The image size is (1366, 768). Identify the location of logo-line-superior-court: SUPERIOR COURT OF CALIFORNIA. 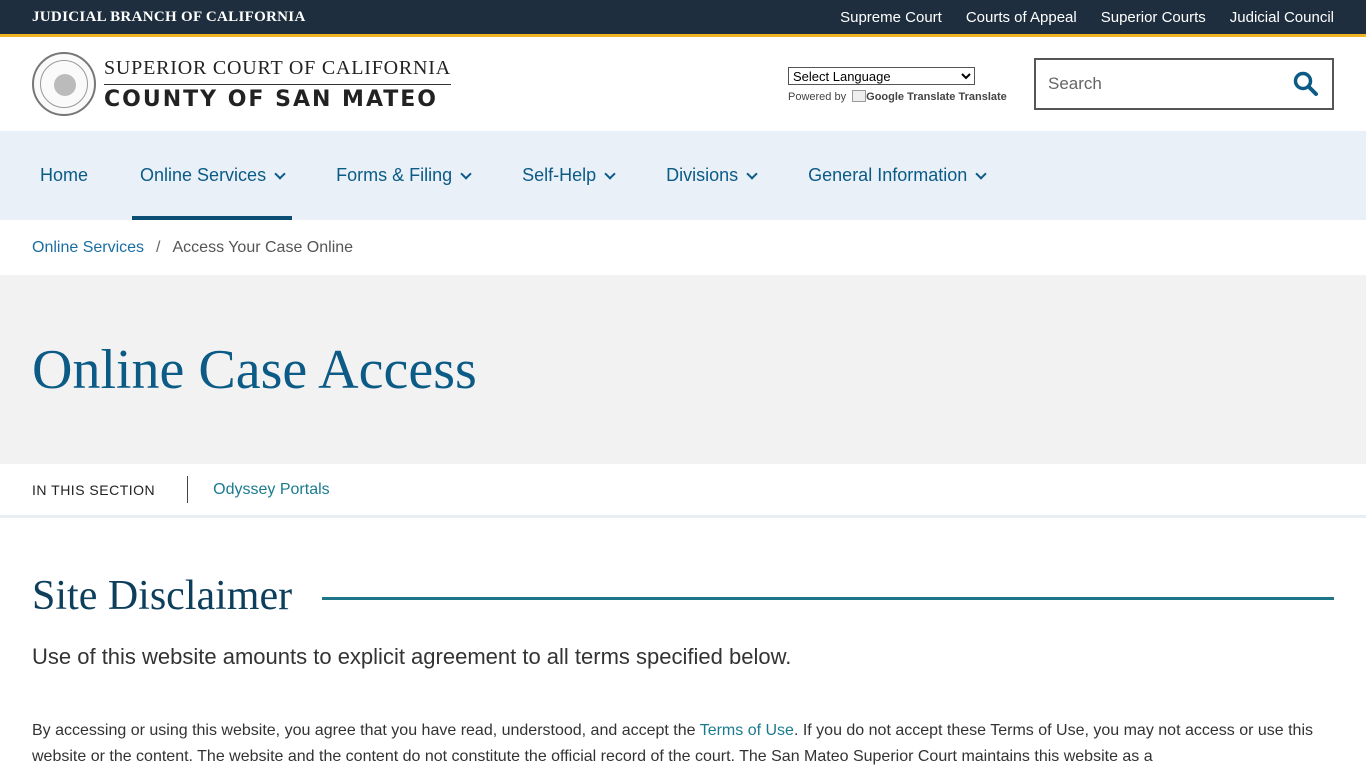
(277, 71).